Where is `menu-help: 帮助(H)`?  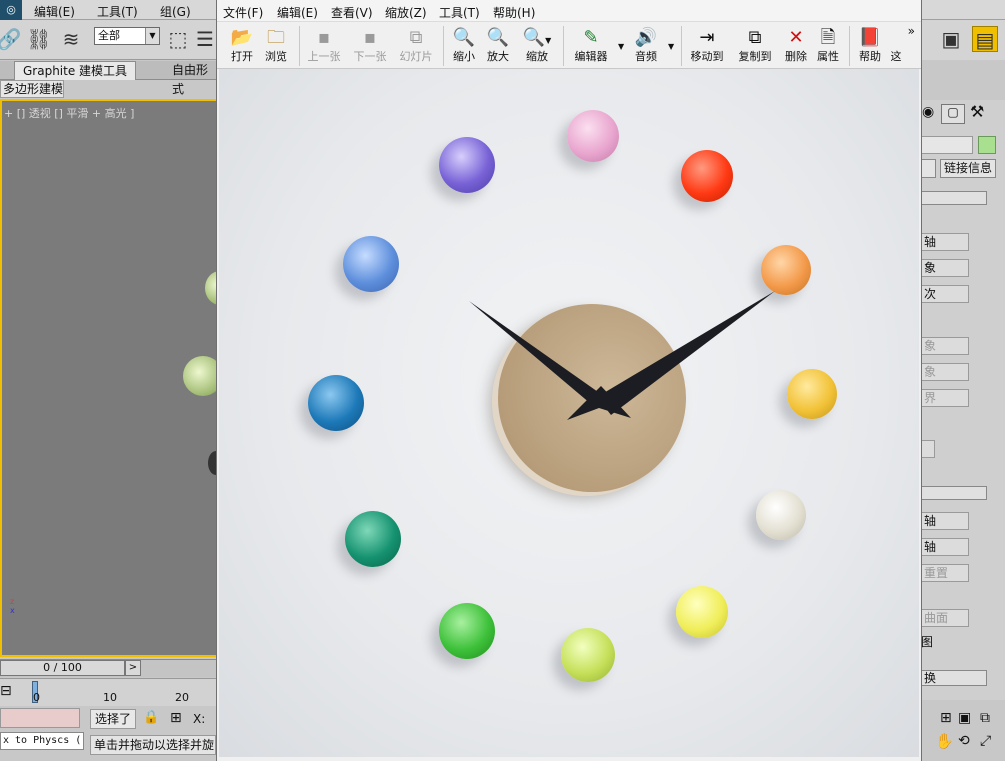
menu-help: 帮助(H) is located at coordinates (514, 12).